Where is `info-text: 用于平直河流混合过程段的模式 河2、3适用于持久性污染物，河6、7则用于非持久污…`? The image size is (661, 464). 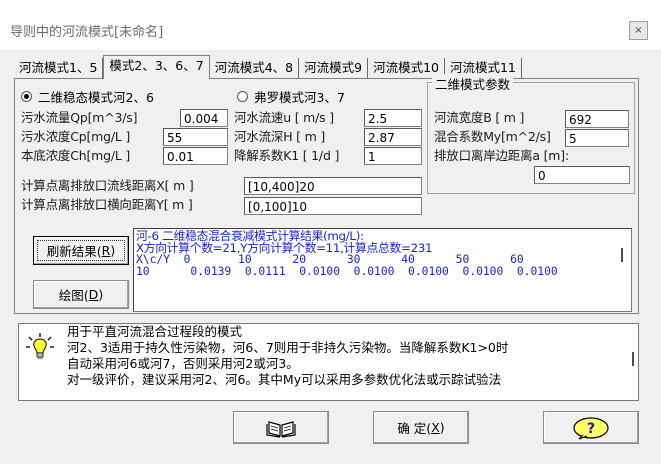
info-text: 用于平直河流混合过程段的模式 河2、3适用于持久性污染物，河6、7则用于非持久污… is located at coordinates (347, 356).